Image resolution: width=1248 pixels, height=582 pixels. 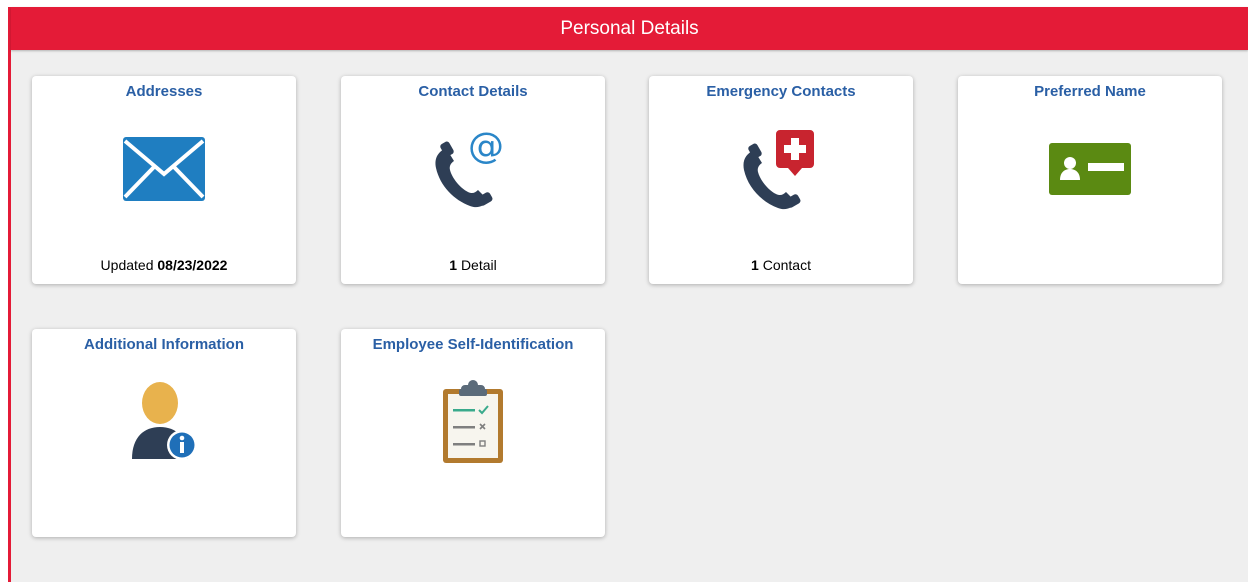 I want to click on envelope-icon, so click(x=164, y=169).